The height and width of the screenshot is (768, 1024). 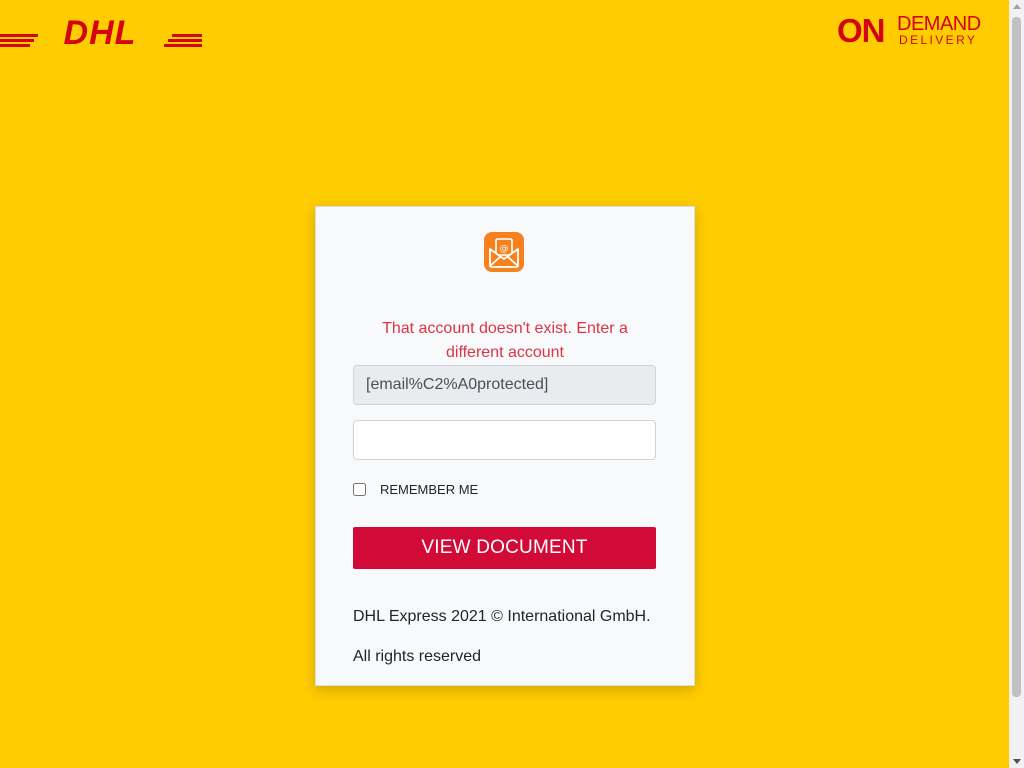 I want to click on logo-on-text: ON, so click(x=861, y=30).